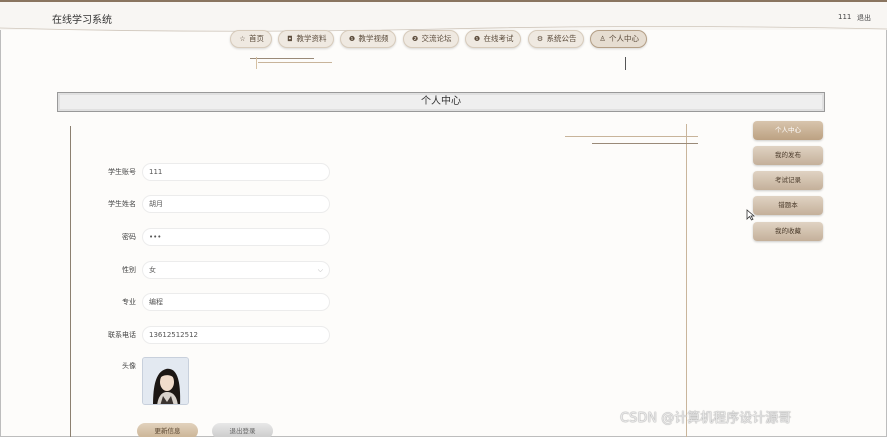  Describe the element at coordinates (236, 335) in the screenshot. I see `phone-field: 13612512512` at that location.